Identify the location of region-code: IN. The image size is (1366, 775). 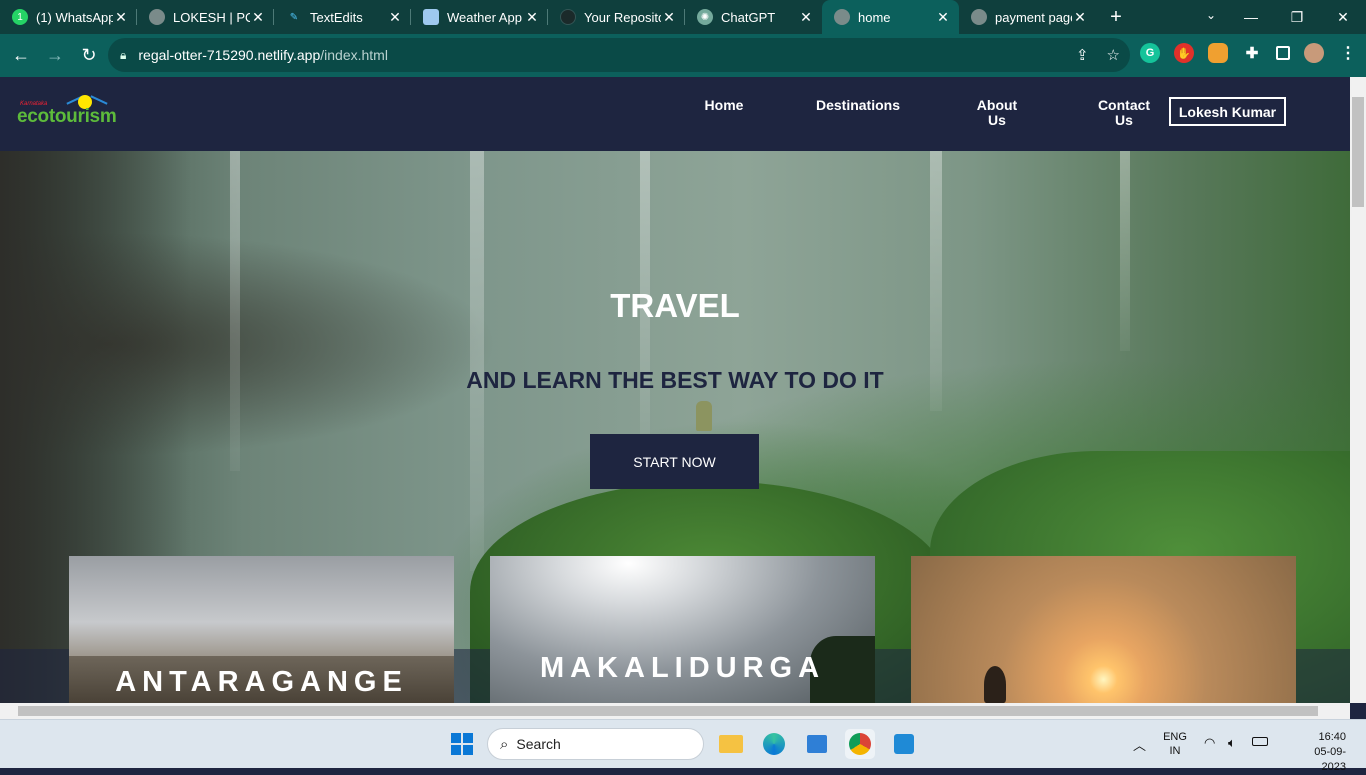
(1175, 751).